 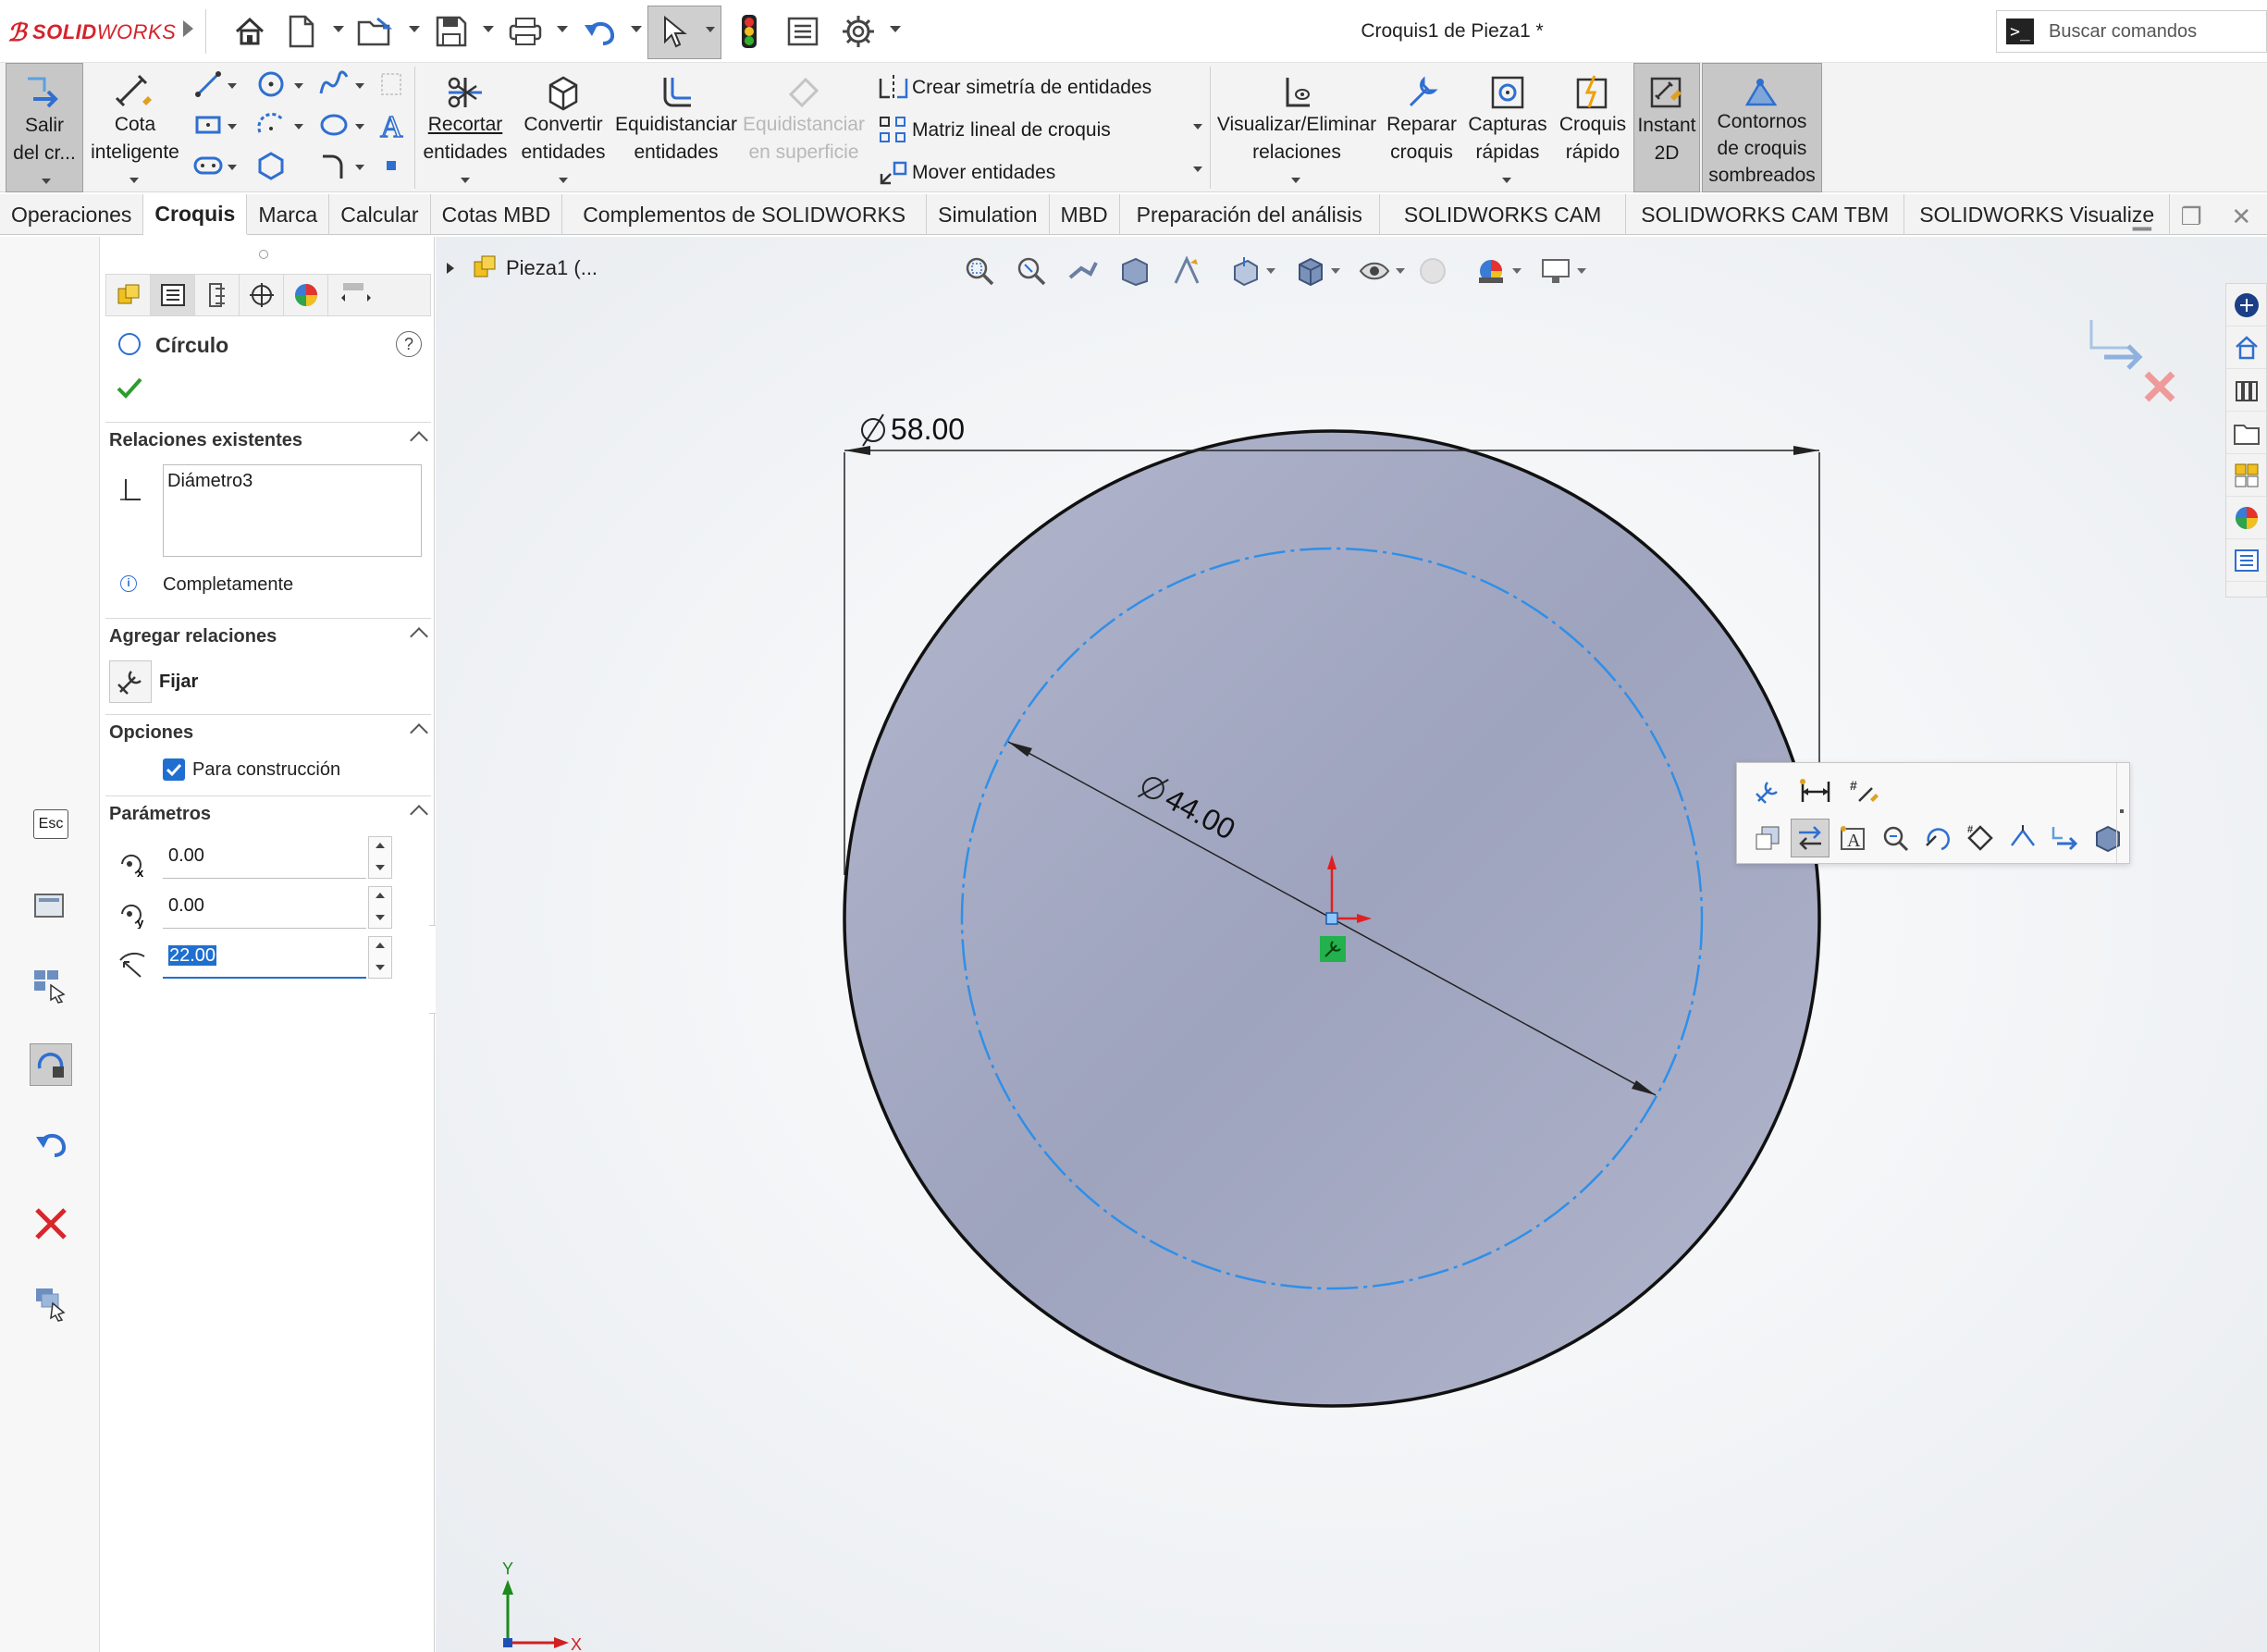 I want to click on smart-dimension-context-icon, so click(x=1815, y=791).